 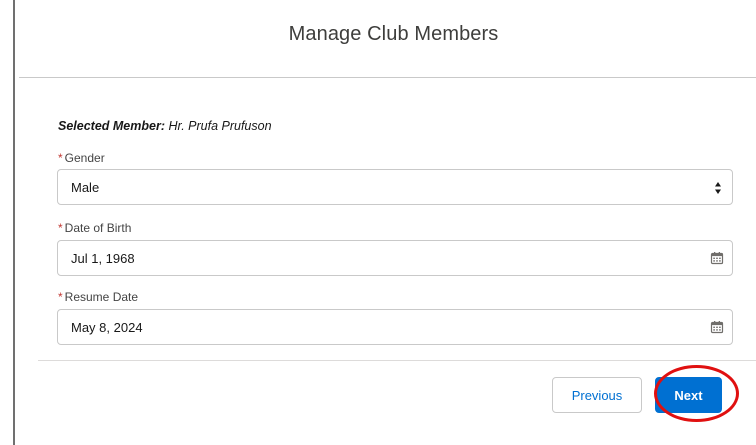 I want to click on modal-title: Manage Club Members, so click(x=393, y=34).